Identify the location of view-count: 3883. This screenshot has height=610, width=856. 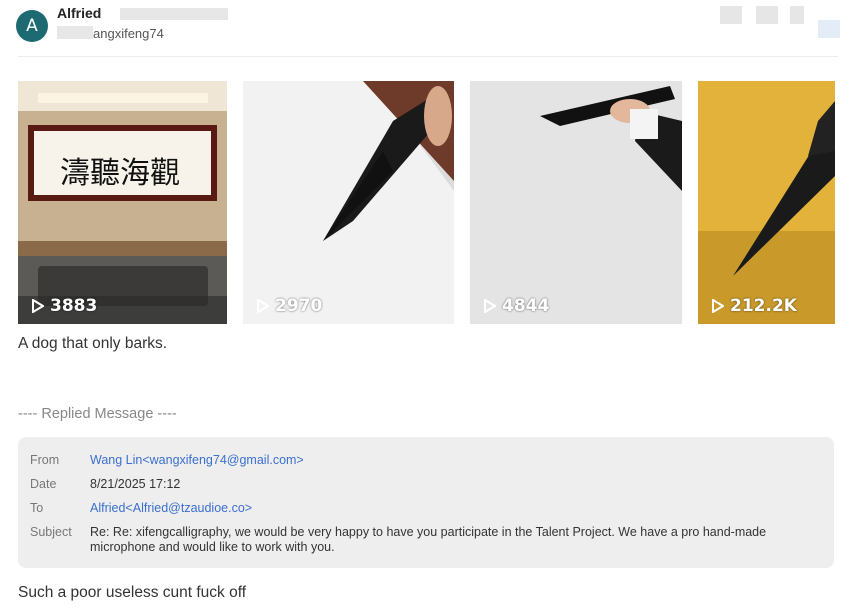
(64, 306).